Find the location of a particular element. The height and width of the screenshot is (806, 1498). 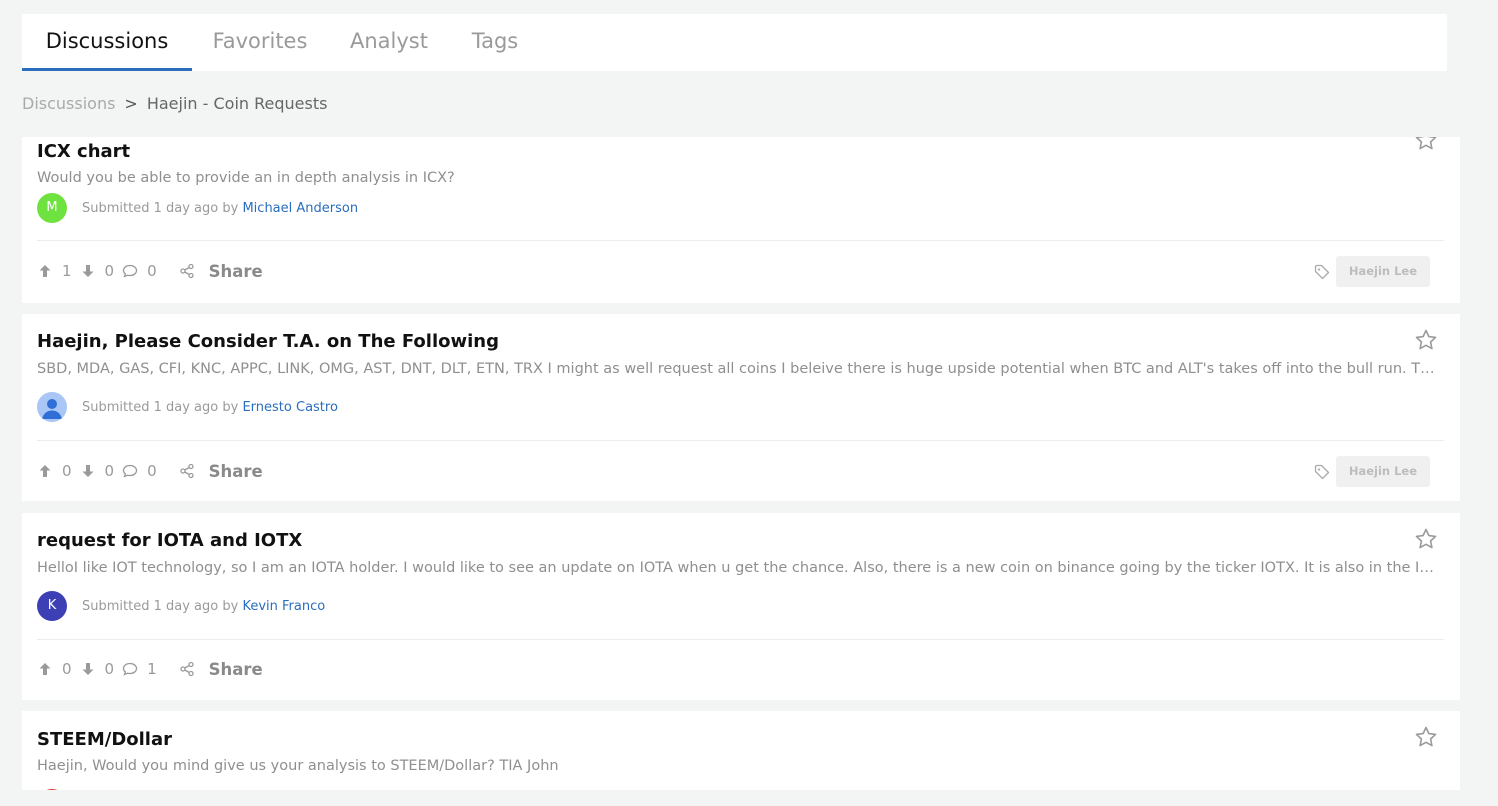

breadcrumb: Discussions > Haejin - Coin Requests is located at coordinates (174, 103).